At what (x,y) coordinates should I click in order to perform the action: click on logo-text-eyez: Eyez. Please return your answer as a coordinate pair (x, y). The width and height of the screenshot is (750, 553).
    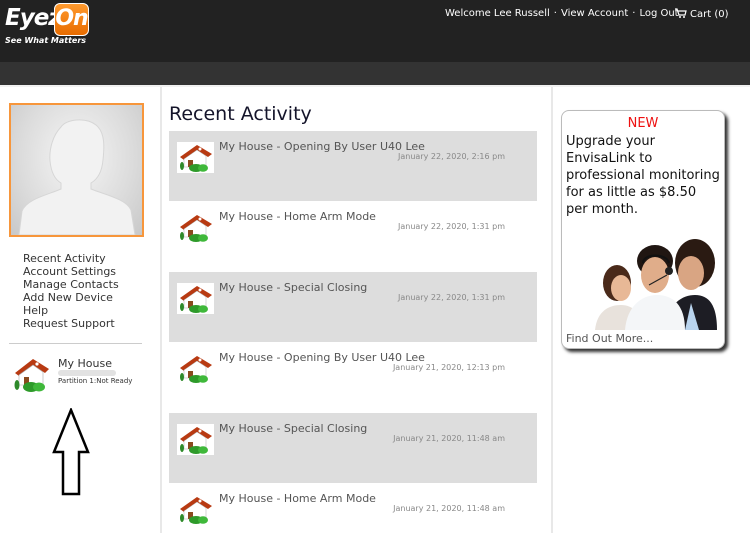
    Looking at the image, I should click on (33, 18).